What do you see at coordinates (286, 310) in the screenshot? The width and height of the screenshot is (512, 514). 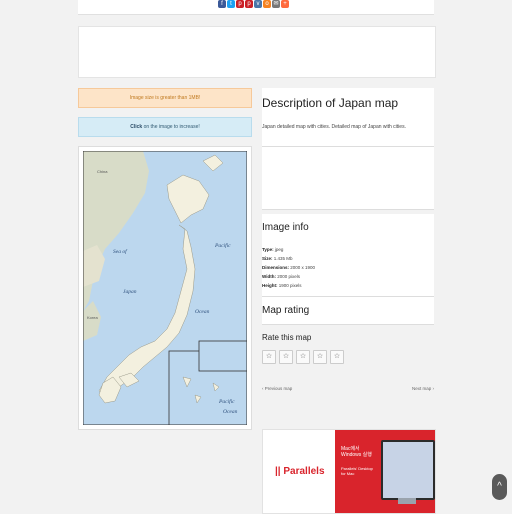 I see `map-rating-title: Map rating` at bounding box center [286, 310].